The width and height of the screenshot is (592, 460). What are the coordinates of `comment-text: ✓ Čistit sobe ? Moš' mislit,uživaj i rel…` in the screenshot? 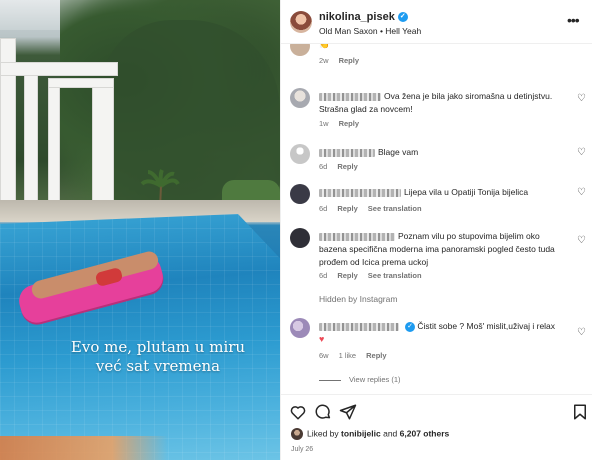 It's located at (437, 332).